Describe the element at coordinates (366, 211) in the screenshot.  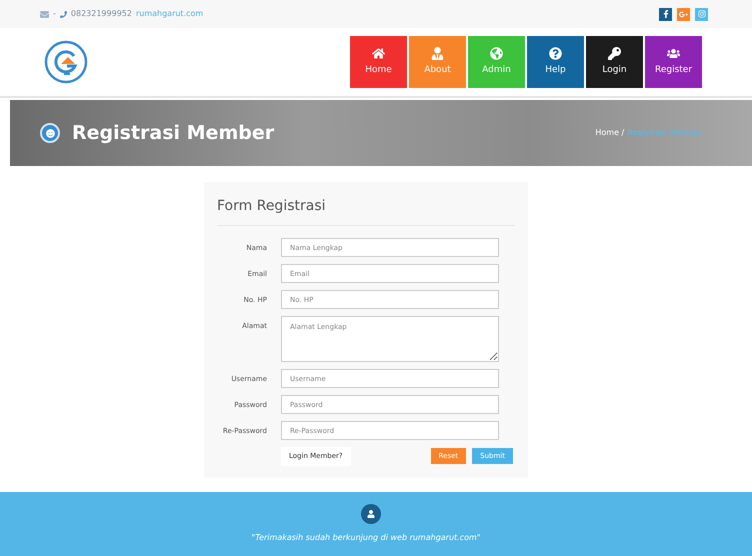
I see `form-title: Form Registrasi` at that location.